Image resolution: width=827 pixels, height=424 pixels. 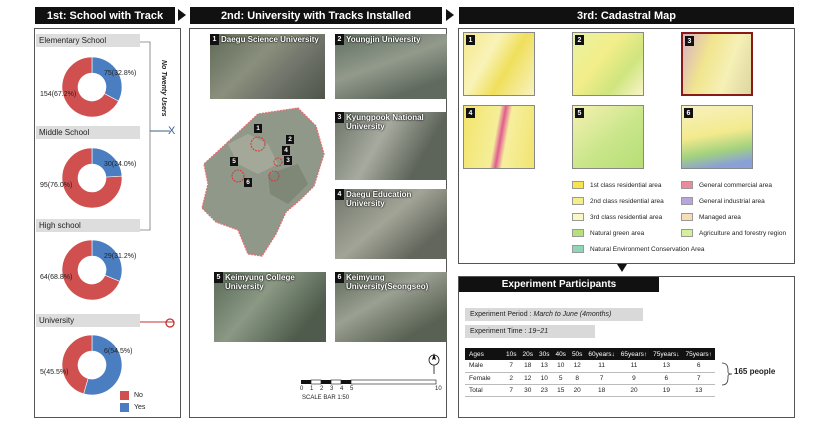 I want to click on map-marker-1: 1, so click(x=258, y=128).